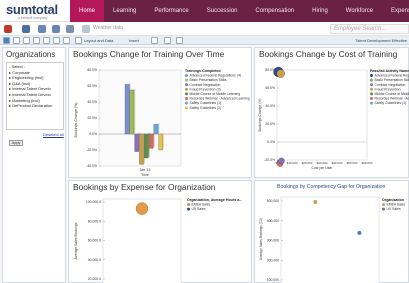  I want to click on tree-item: ▸ DeProduct Declaration, so click(35, 106).